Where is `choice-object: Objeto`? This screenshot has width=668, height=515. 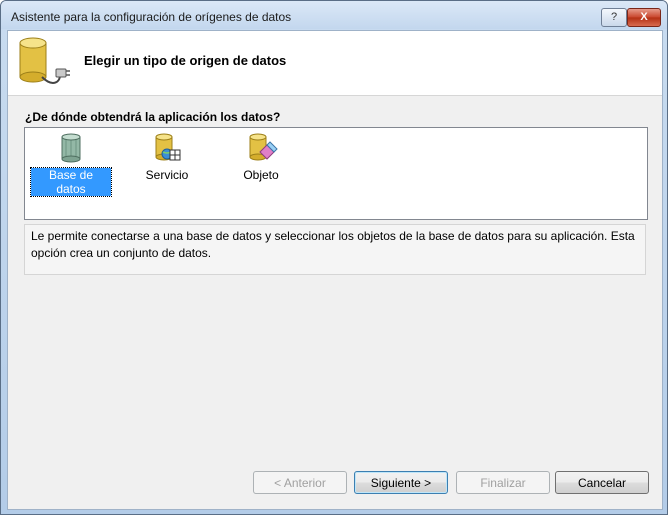
choice-object: Objeto is located at coordinates (261, 158).